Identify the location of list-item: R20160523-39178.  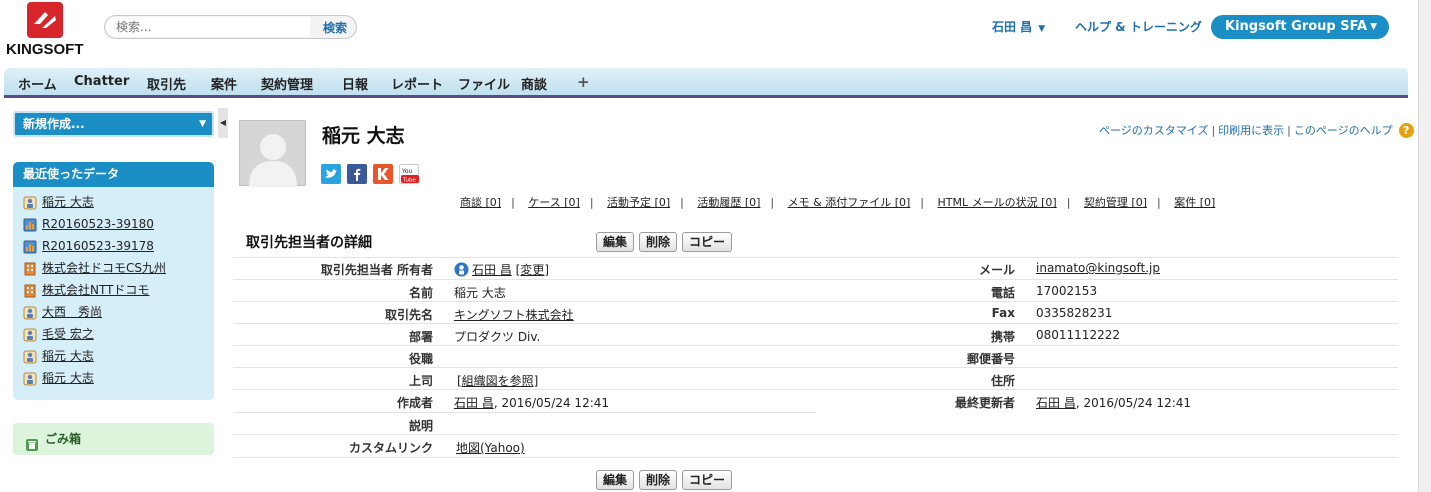
(113, 246).